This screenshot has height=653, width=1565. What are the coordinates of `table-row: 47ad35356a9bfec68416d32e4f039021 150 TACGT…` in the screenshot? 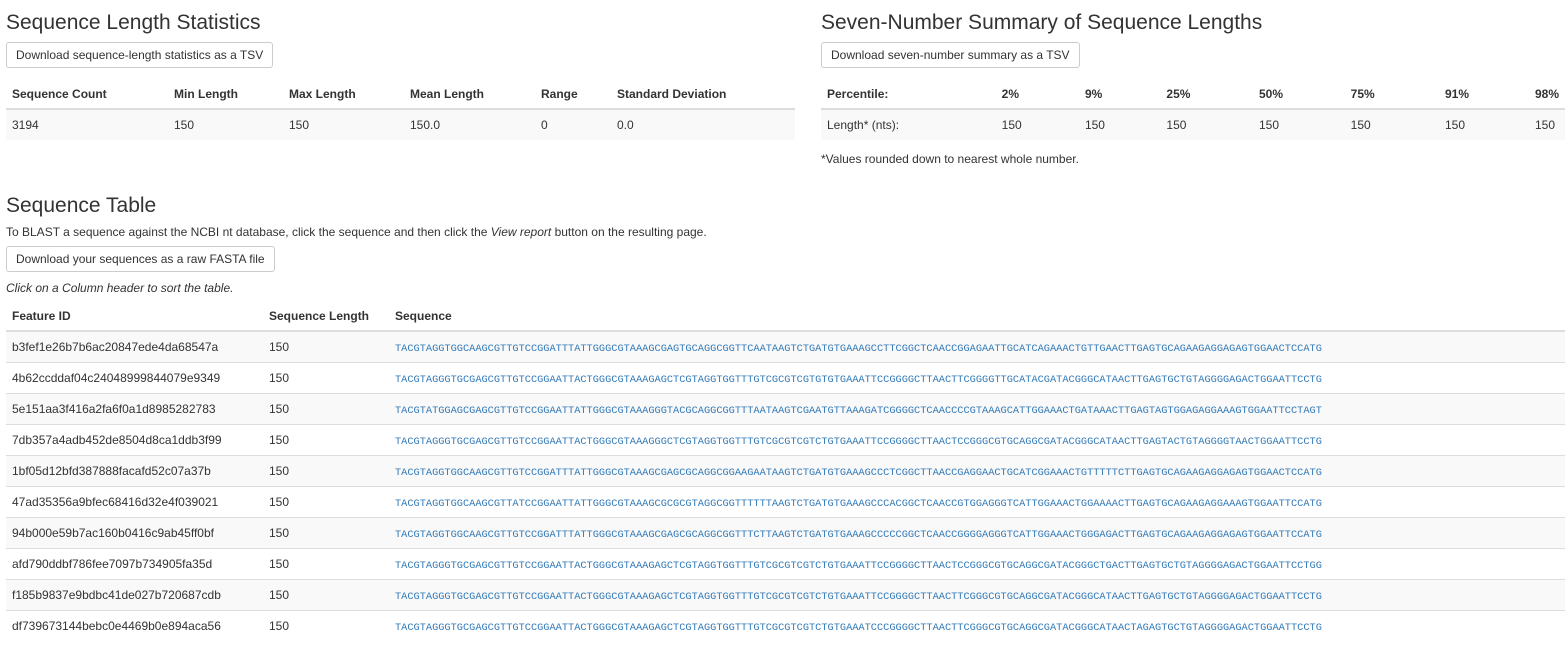 It's located at (785, 502).